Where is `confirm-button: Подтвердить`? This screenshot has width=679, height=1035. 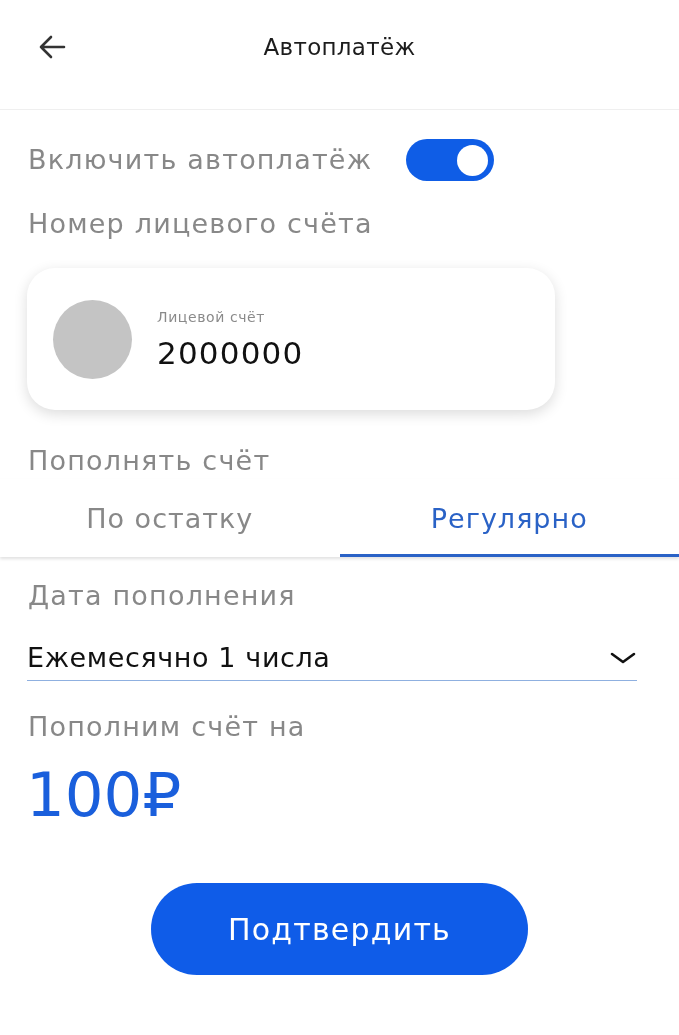 confirm-button: Подтвердить is located at coordinates (339, 929).